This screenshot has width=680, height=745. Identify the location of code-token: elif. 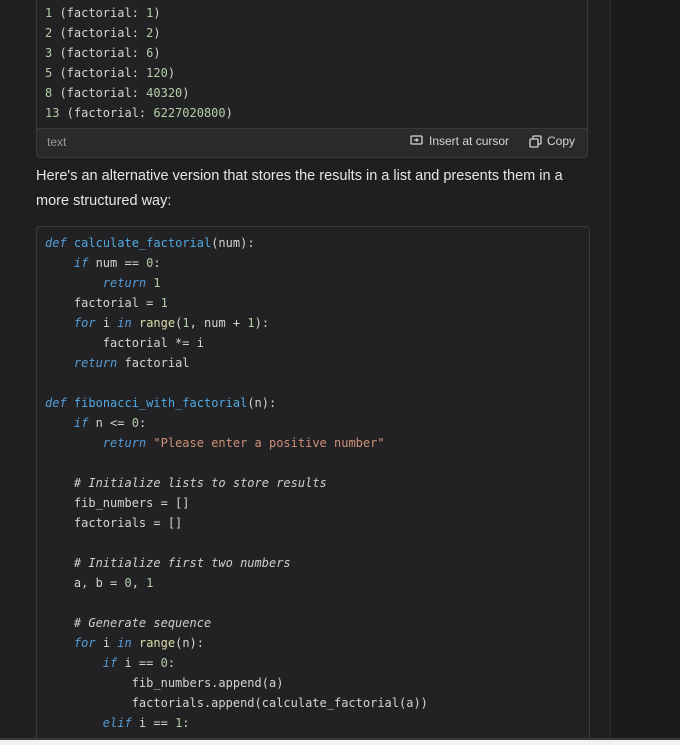
(117, 723).